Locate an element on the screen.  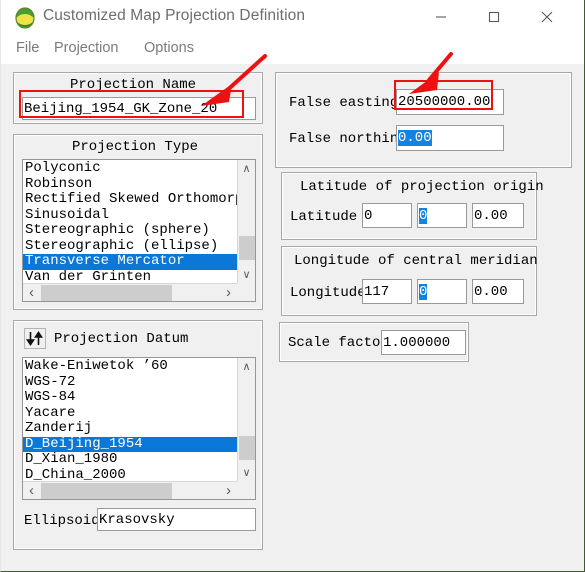
list-item: Polyconic is located at coordinates (130, 168).